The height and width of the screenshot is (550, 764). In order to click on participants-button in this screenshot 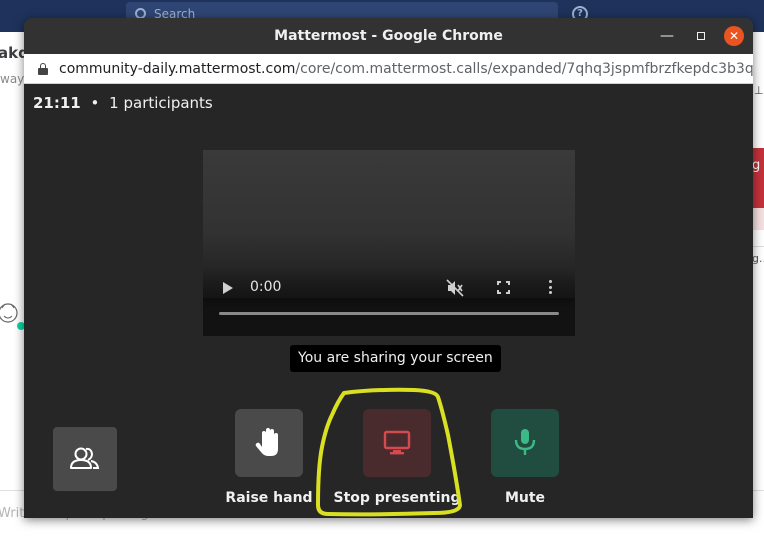, I will do `click(85, 459)`.